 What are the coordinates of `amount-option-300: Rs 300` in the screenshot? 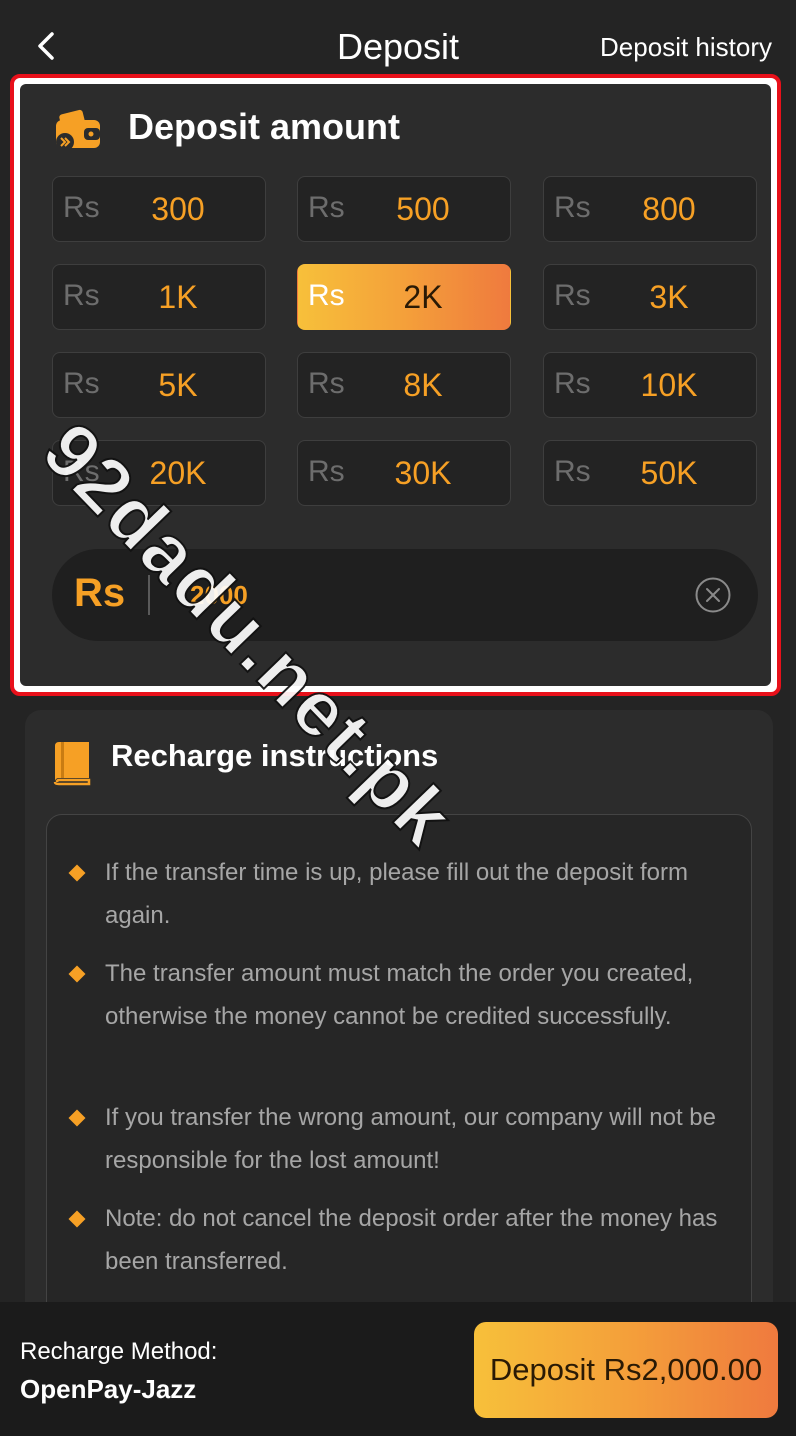 It's located at (159, 209).